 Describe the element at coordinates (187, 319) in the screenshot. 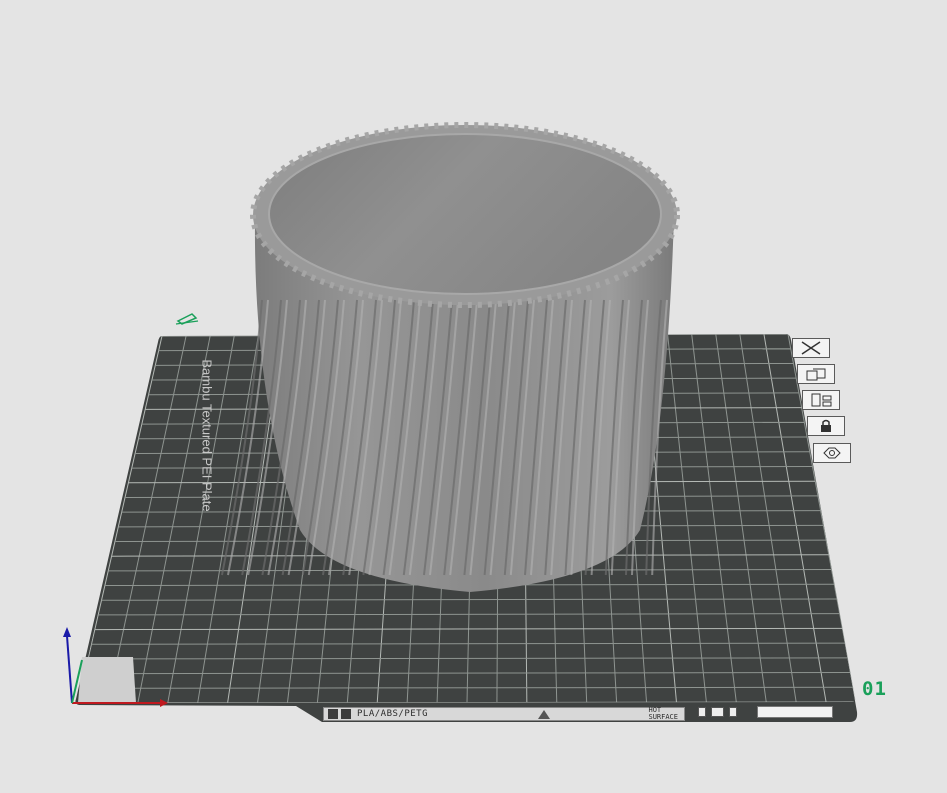

I see `edit-plate-name-icon` at that location.